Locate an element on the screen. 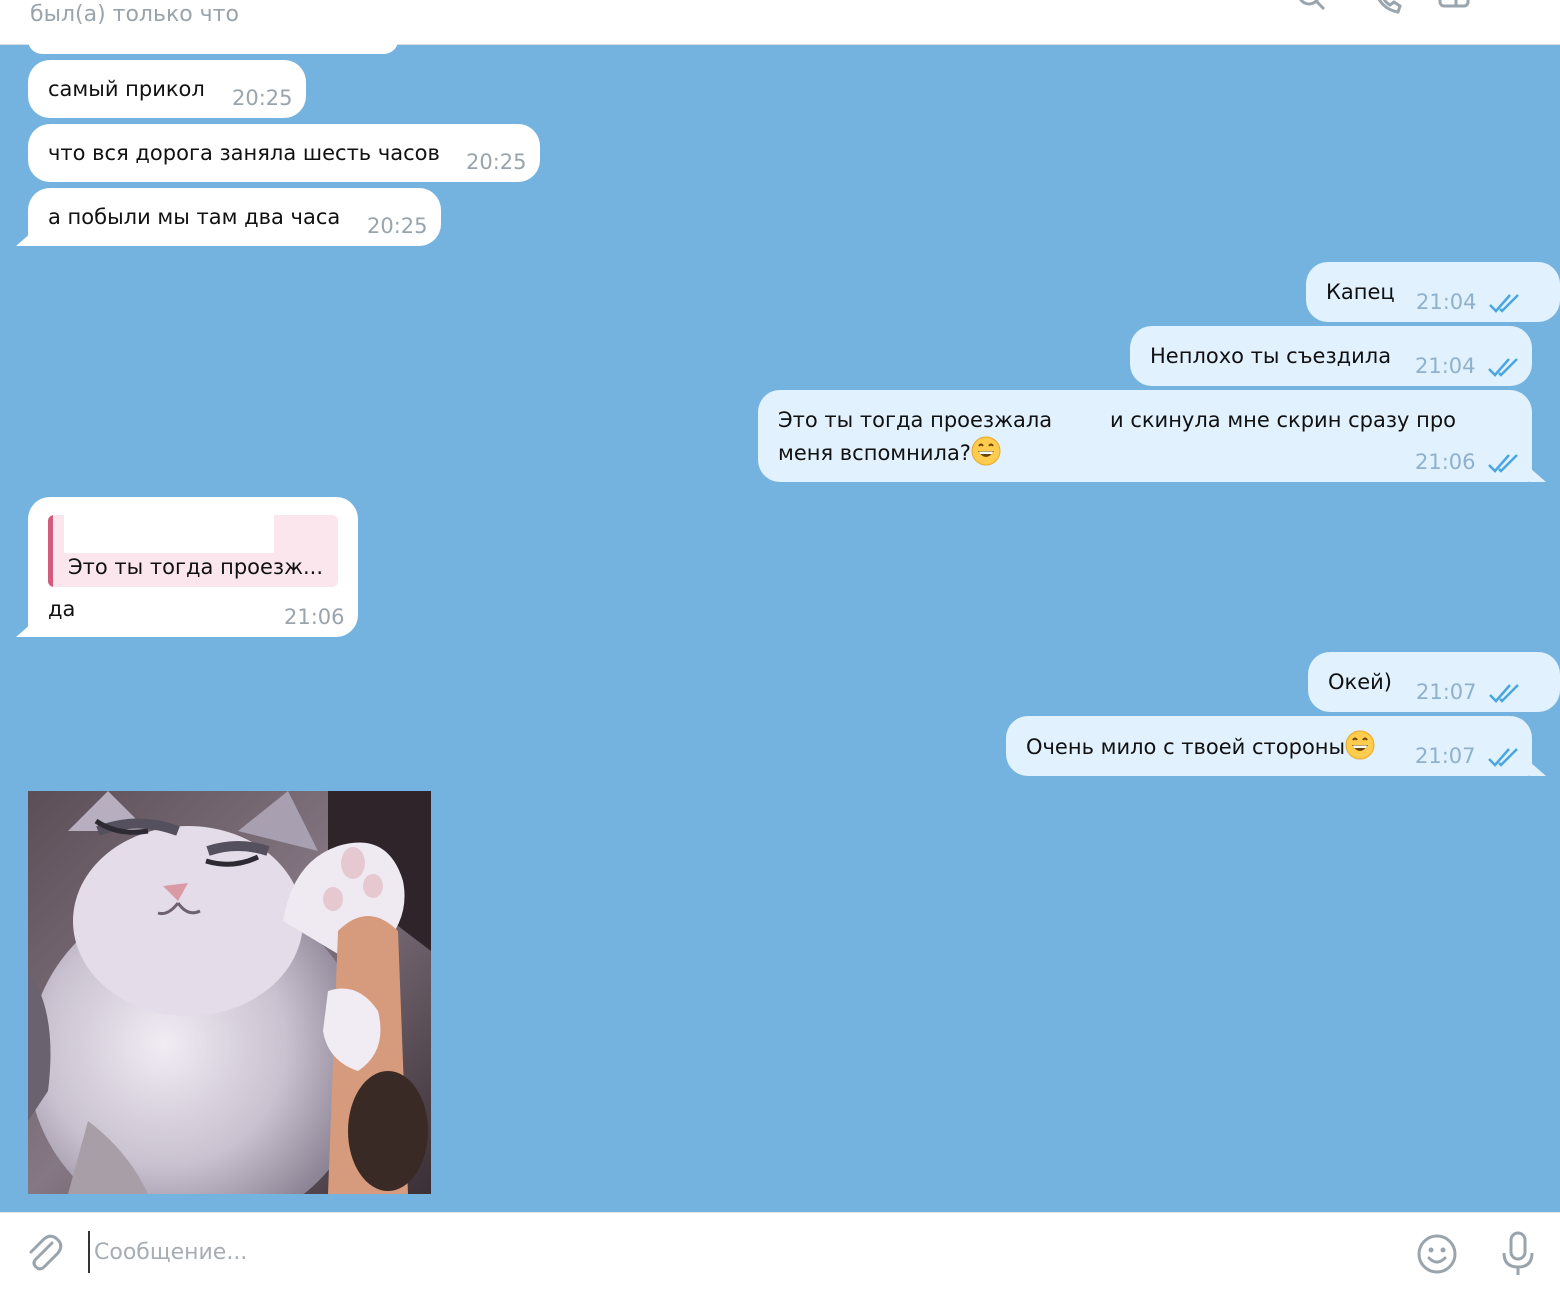 The width and height of the screenshot is (1560, 1294). message-bubble-incoming: а побыли мы там два часа 20:25 is located at coordinates (234, 217).